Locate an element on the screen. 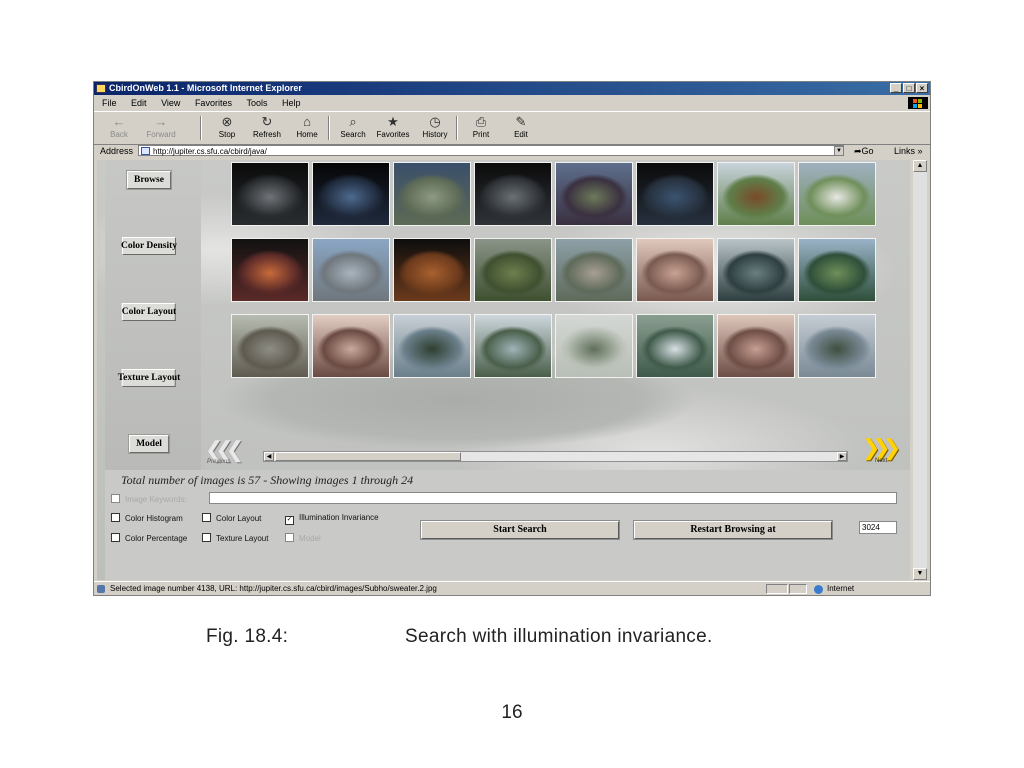 This screenshot has width=1024, height=768. home-button: ⌂ Home is located at coordinates (307, 126).